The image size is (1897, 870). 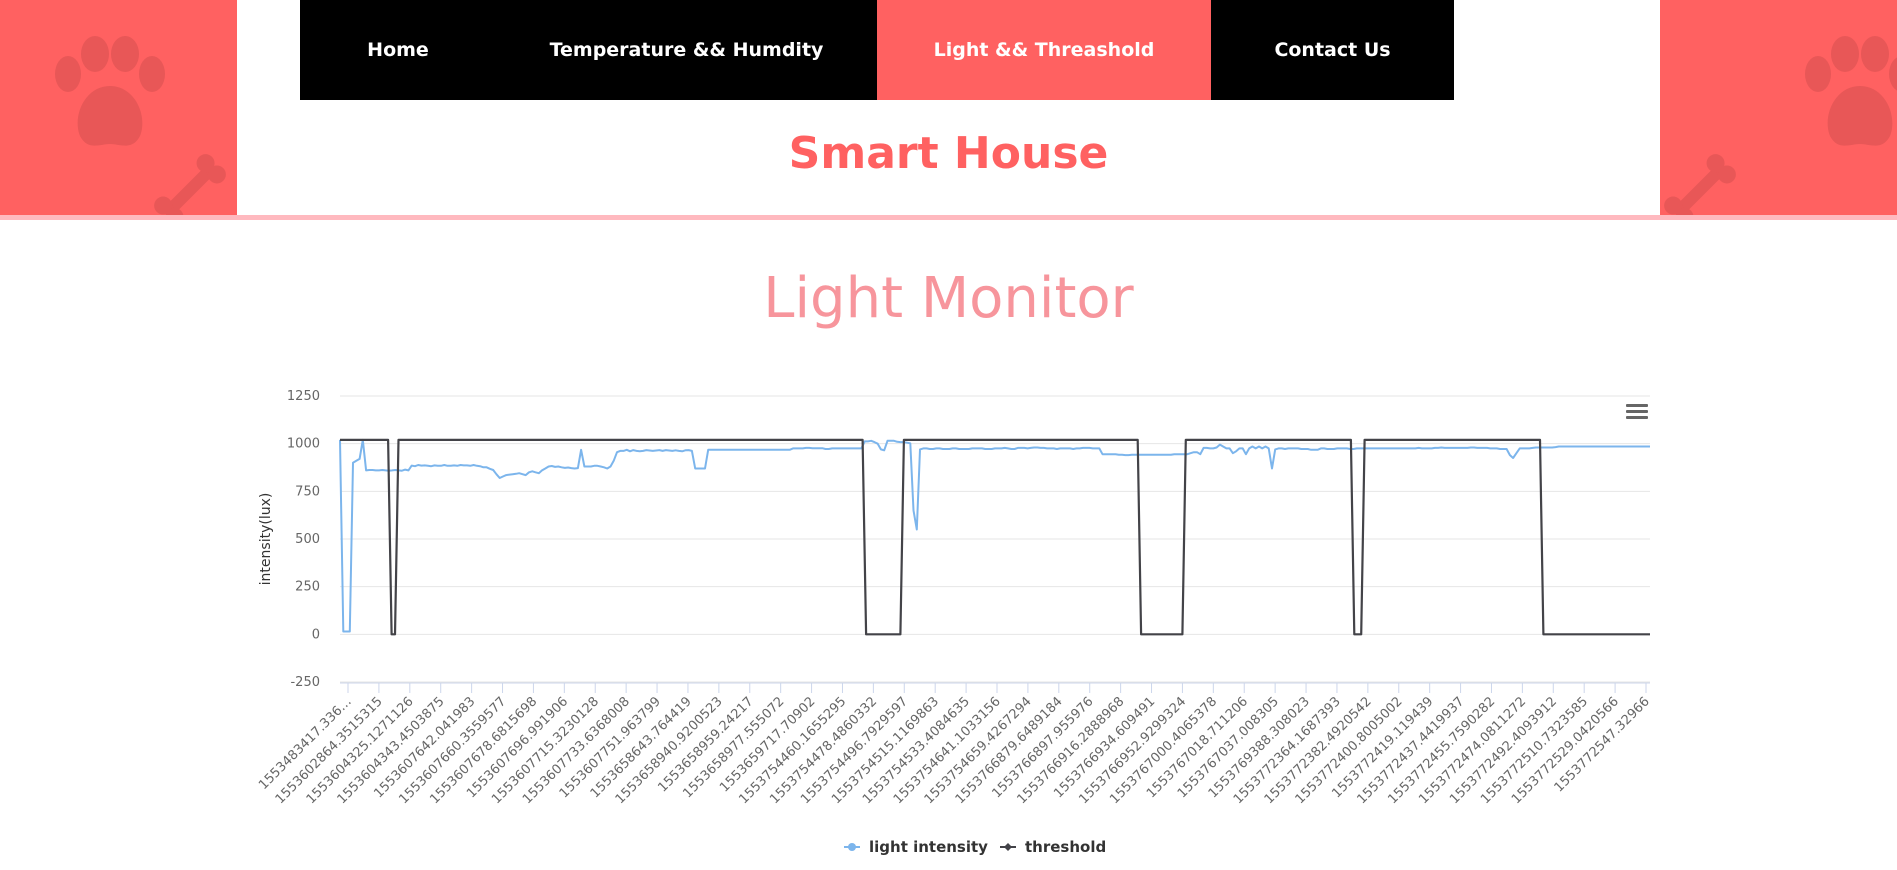 What do you see at coordinates (948, 298) in the screenshot?
I see `page-heading: Light Monitor` at bounding box center [948, 298].